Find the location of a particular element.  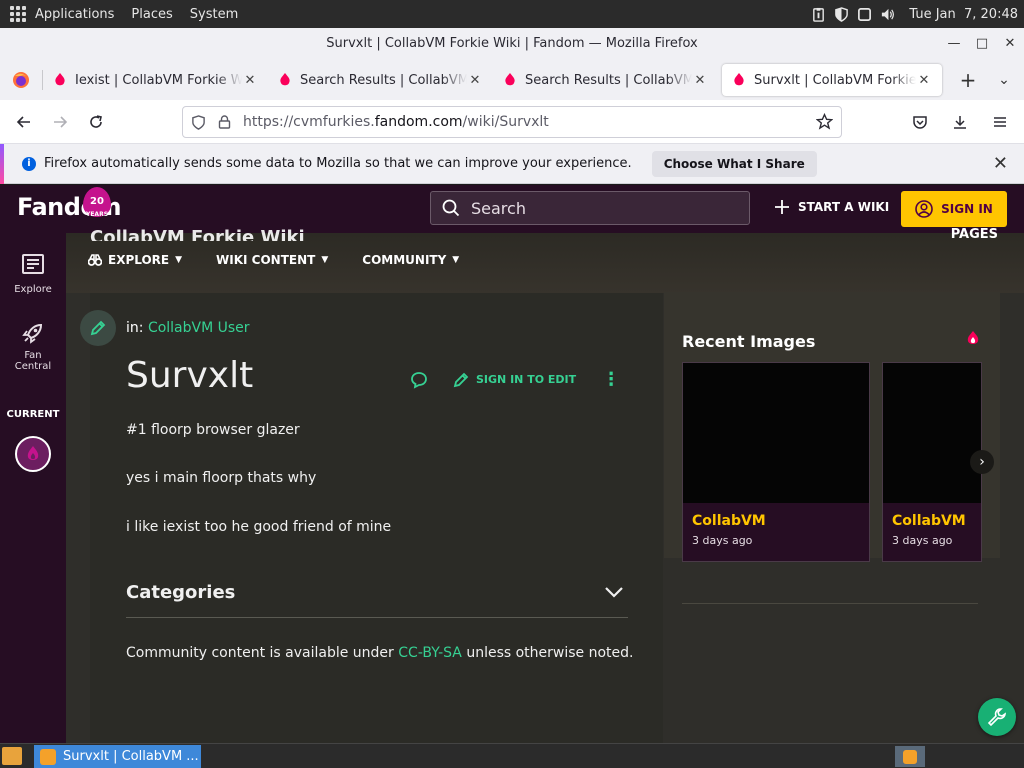

close-window-icon: ✕ is located at coordinates (1010, 44).